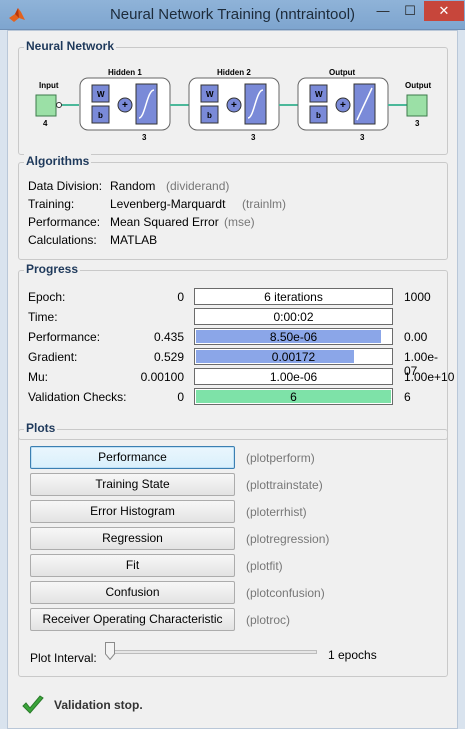 This screenshot has width=465, height=729. I want to click on progress-bar: 8.50e-06, so click(293, 336).